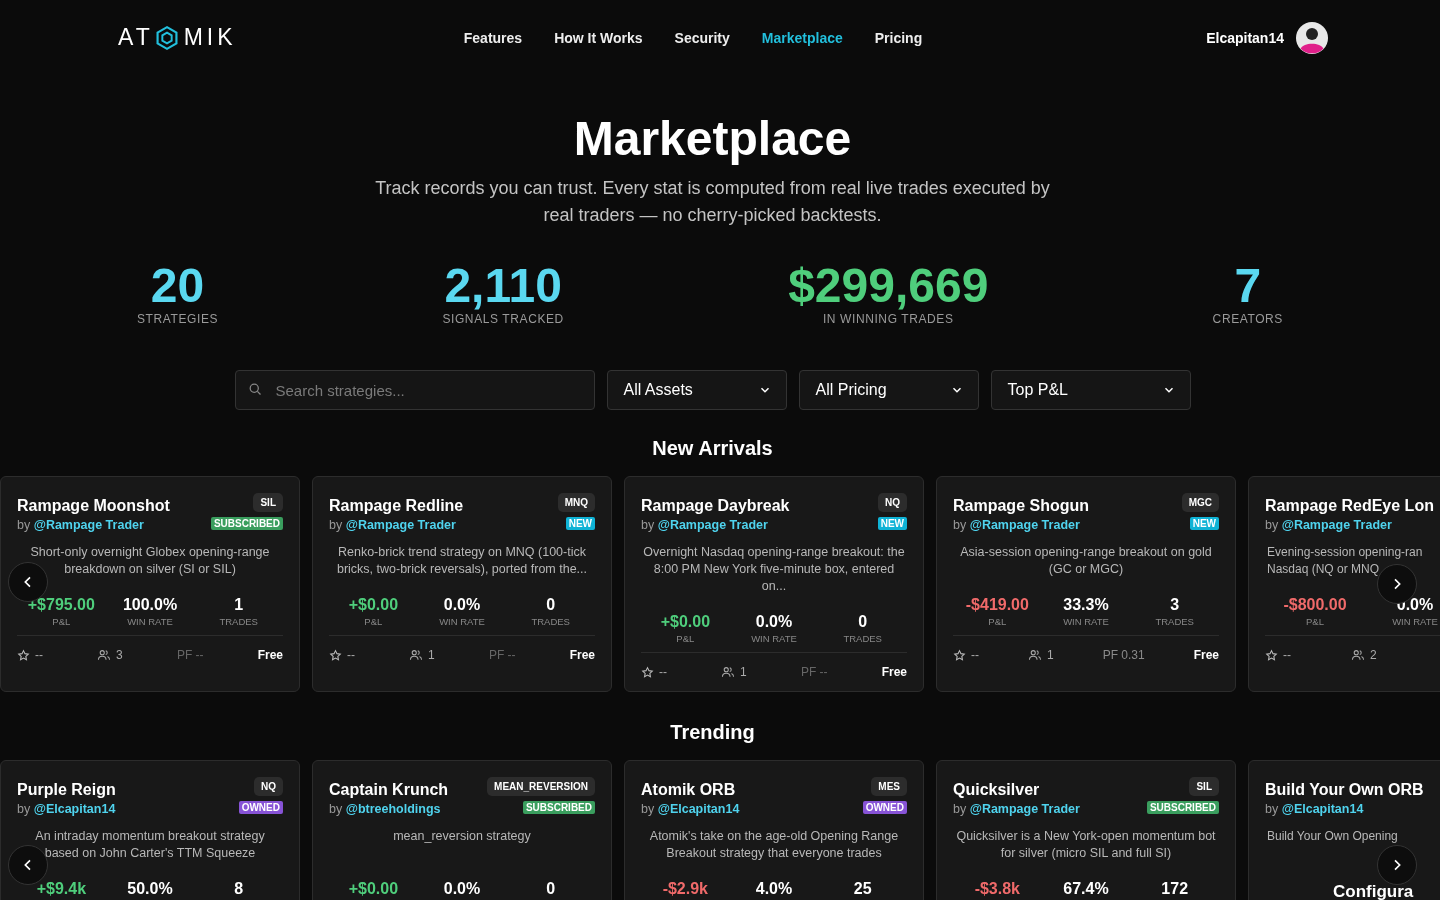 This screenshot has width=1440, height=900. What do you see at coordinates (210, 37) in the screenshot?
I see `logo-text: MIK` at bounding box center [210, 37].